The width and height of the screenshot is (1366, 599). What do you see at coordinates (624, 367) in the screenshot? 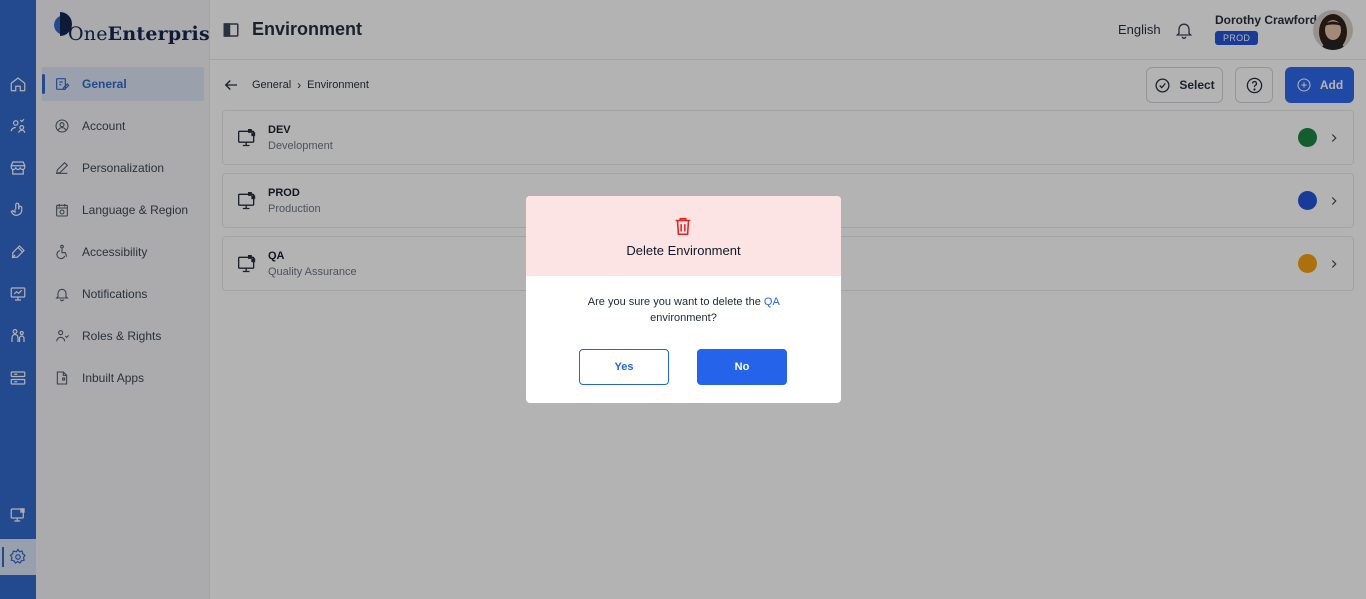
I see `yes-button: Yes` at bounding box center [624, 367].